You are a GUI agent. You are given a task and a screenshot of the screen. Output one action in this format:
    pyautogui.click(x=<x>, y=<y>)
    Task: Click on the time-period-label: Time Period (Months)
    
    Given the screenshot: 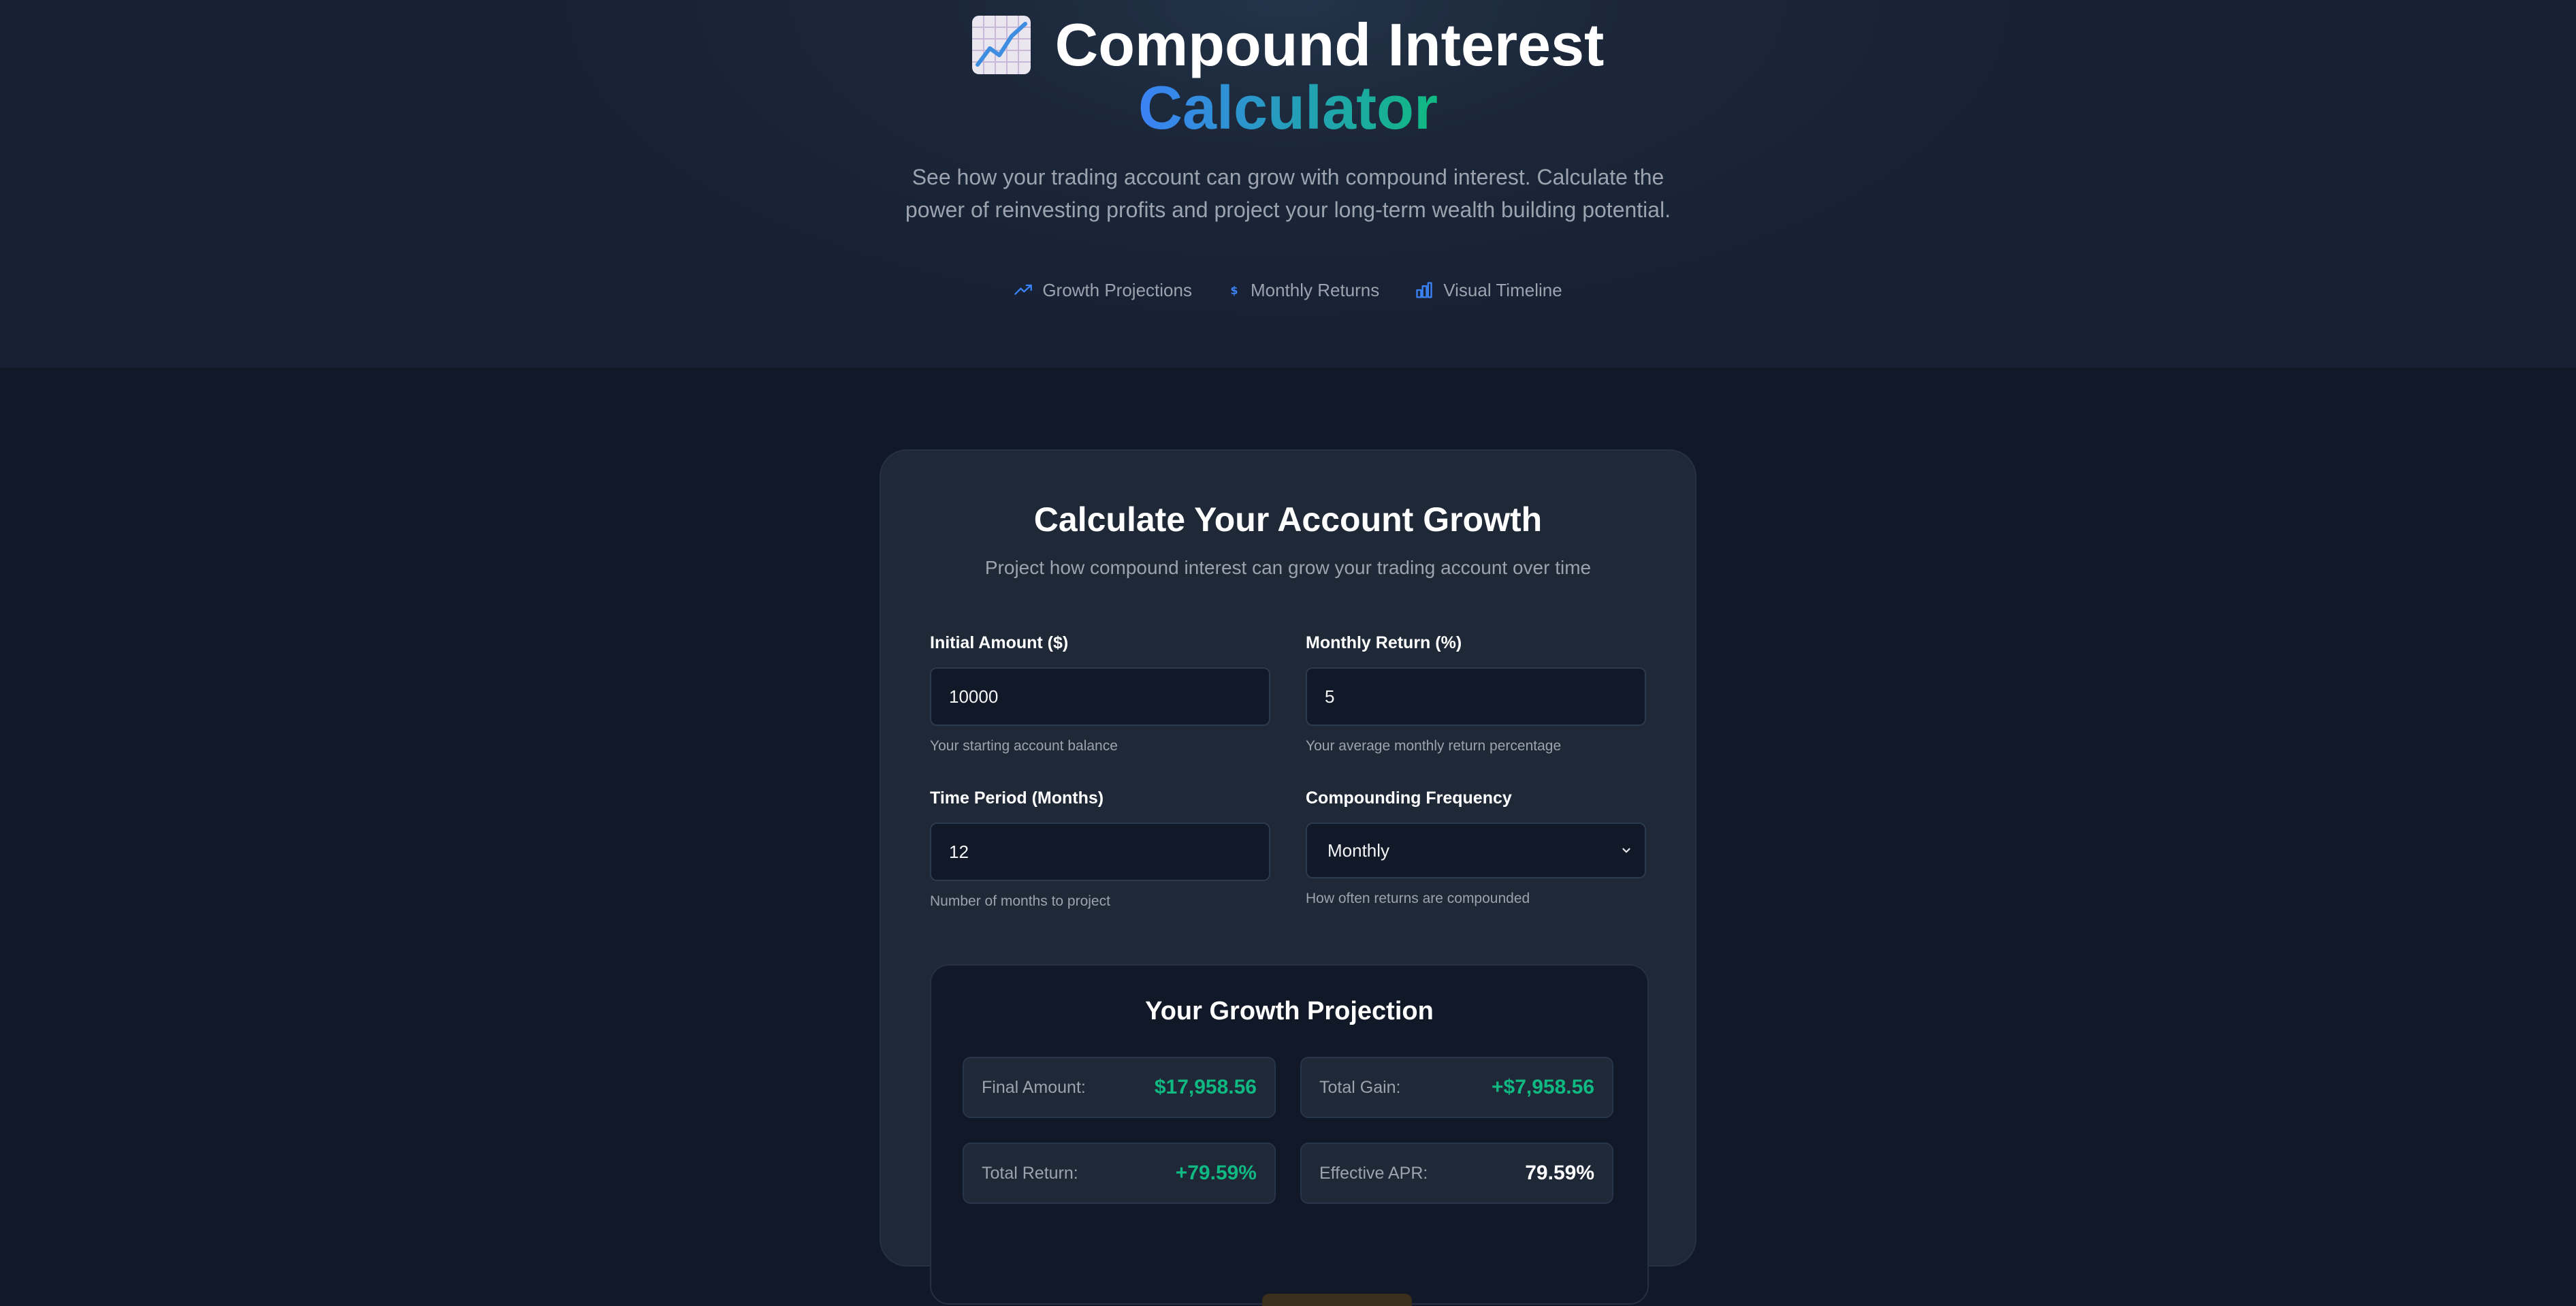 What is the action you would take?
    pyautogui.click(x=1017, y=798)
    